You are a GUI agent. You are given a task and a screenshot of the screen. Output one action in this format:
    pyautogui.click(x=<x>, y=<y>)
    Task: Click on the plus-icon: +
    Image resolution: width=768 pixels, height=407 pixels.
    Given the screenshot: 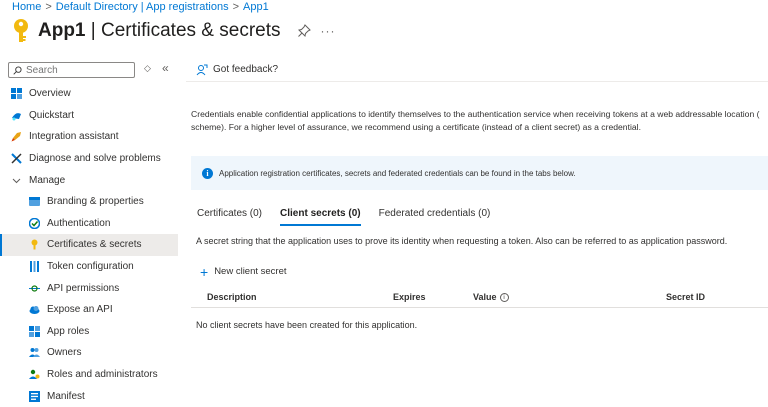 What is the action you would take?
    pyautogui.click(x=204, y=271)
    